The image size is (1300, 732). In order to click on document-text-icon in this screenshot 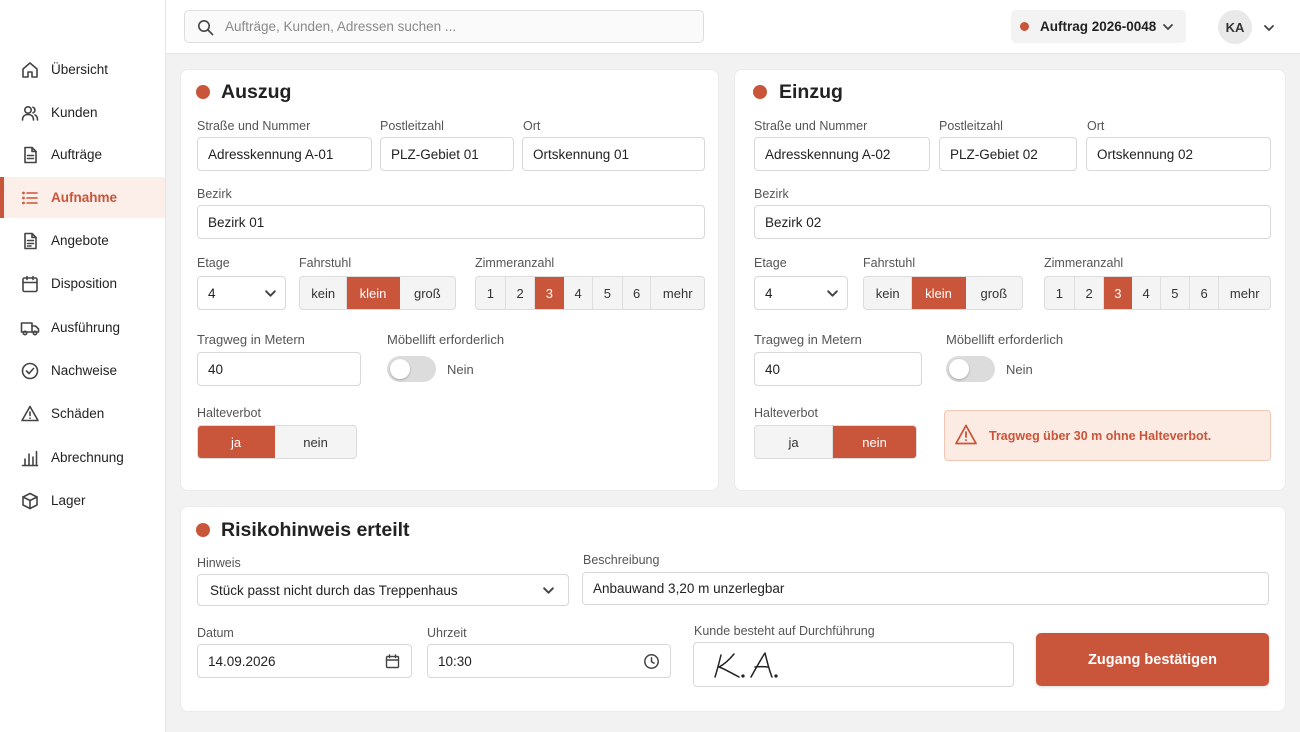, I will do `click(30, 241)`.